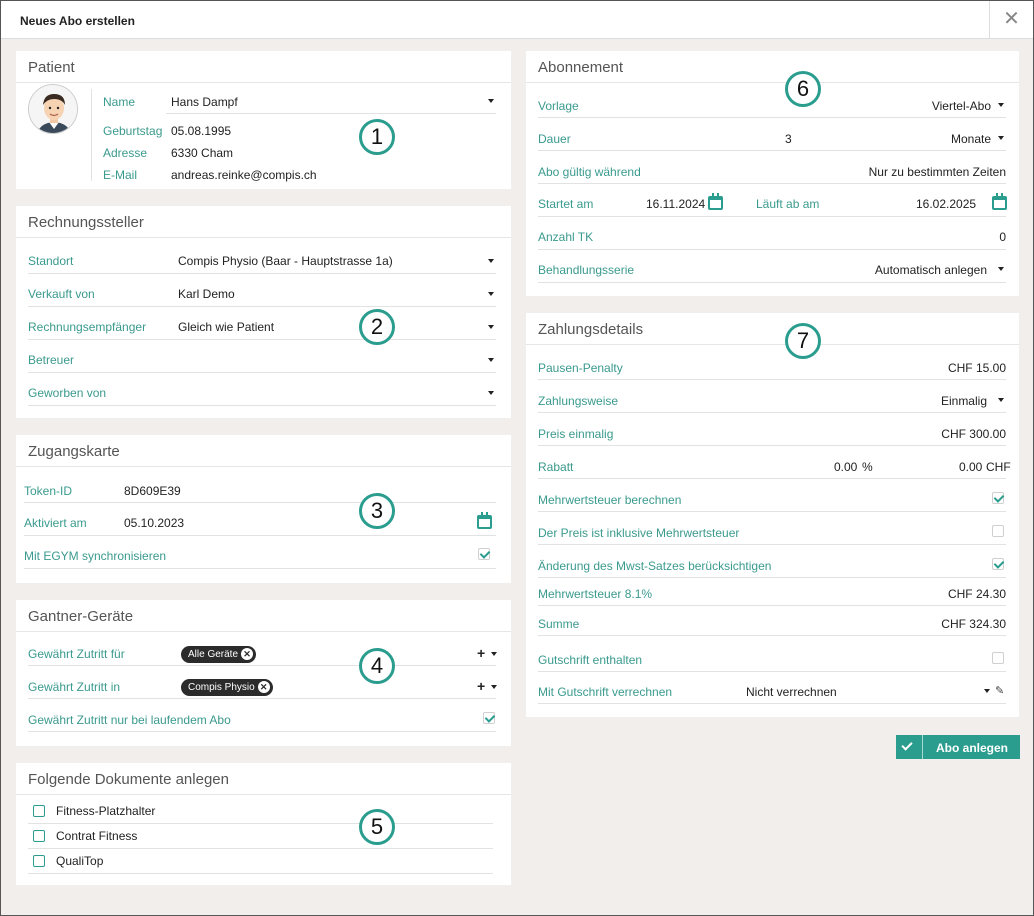 The height and width of the screenshot is (916, 1034). Describe the element at coordinates (51, 261) in the screenshot. I see `location-label: Standort` at that location.